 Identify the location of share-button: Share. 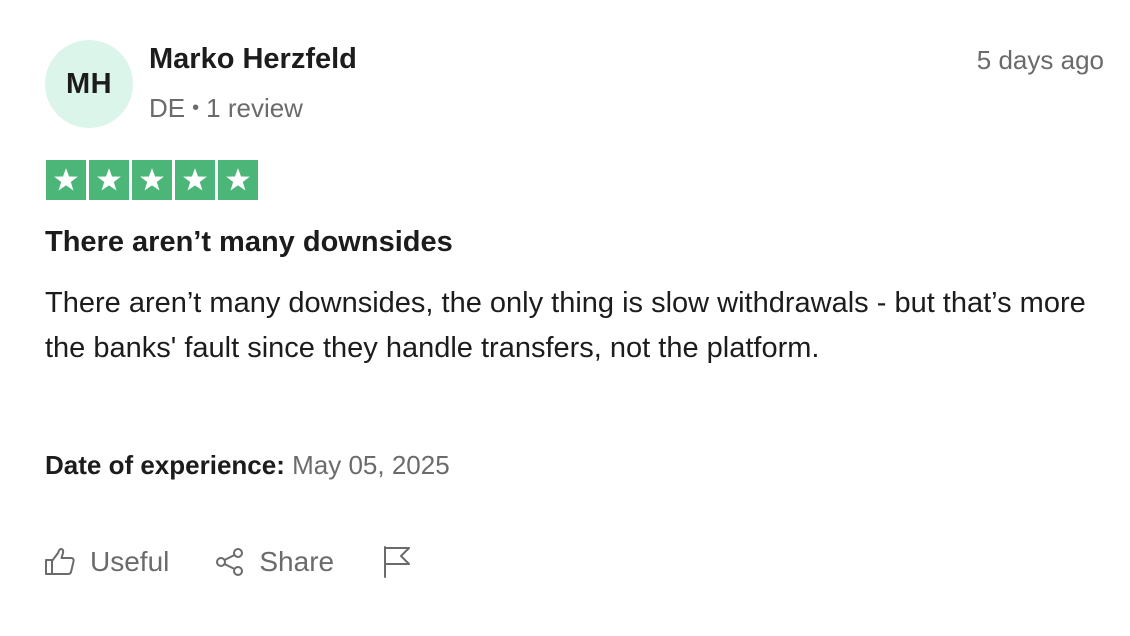
(274, 562).